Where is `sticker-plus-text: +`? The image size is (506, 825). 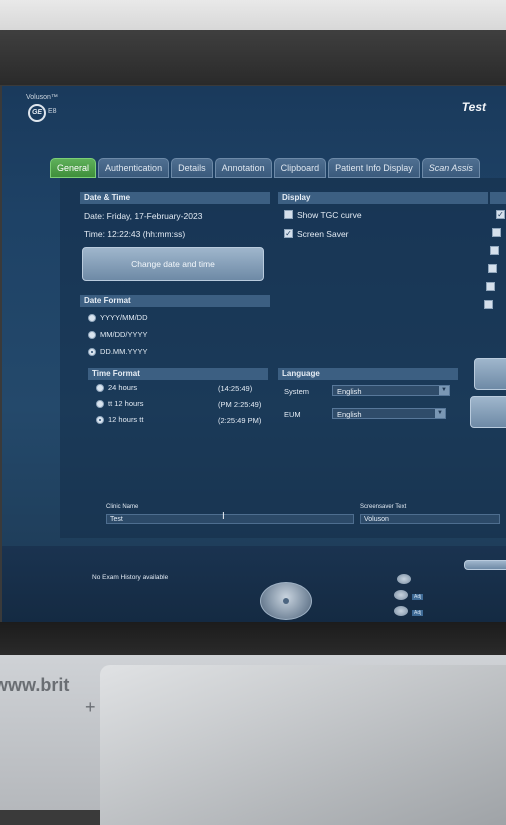
sticker-plus-text: + is located at coordinates (90, 707).